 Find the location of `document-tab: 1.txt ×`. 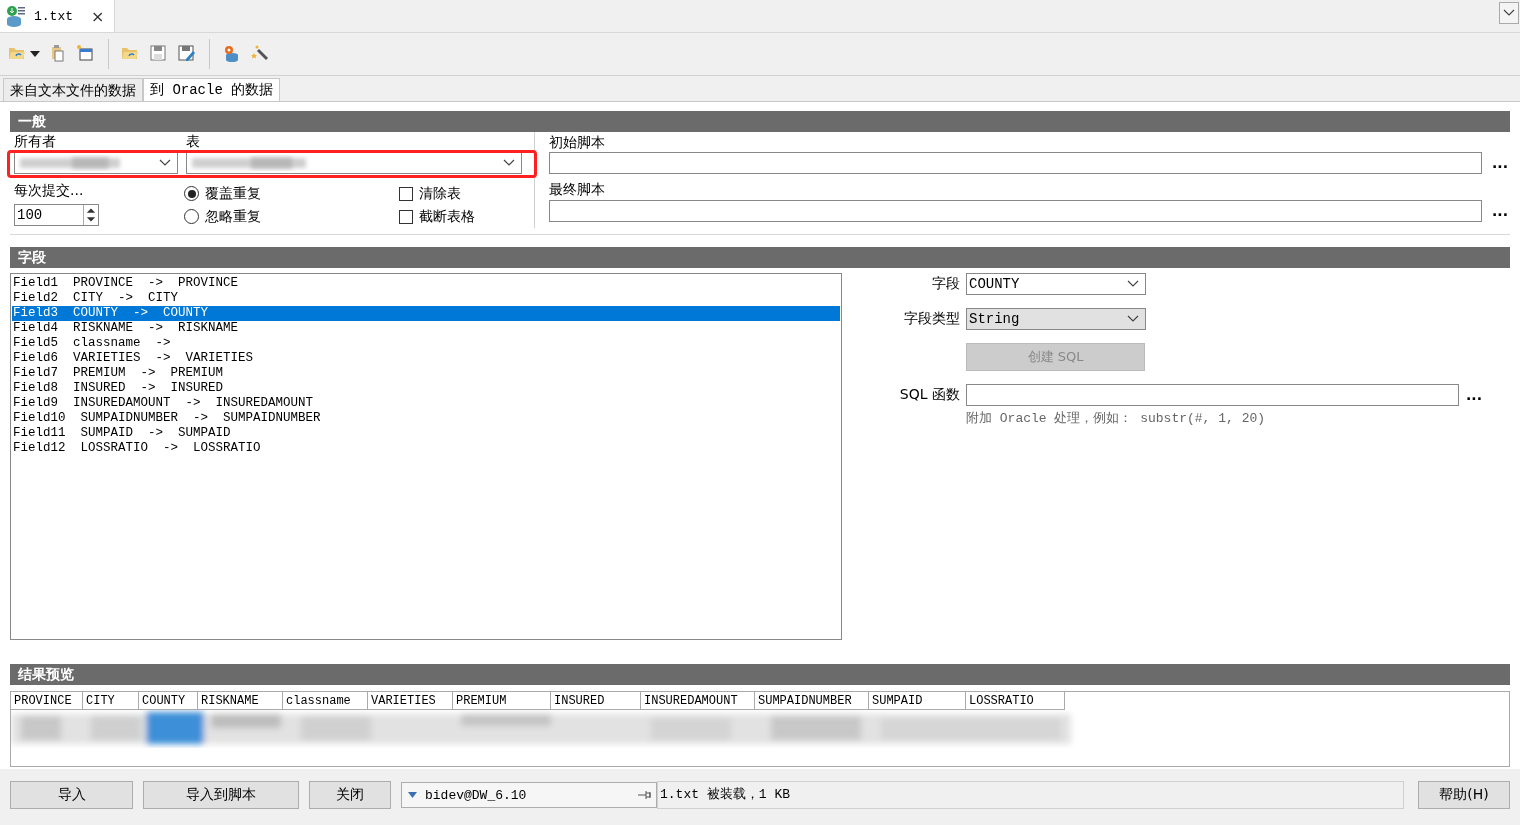

document-tab: 1.txt × is located at coordinates (58, 16).